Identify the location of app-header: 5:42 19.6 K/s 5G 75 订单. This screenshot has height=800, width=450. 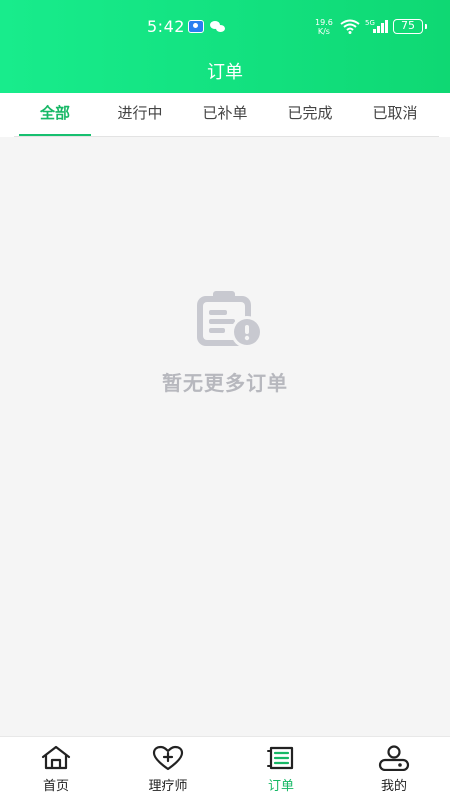
(225, 46).